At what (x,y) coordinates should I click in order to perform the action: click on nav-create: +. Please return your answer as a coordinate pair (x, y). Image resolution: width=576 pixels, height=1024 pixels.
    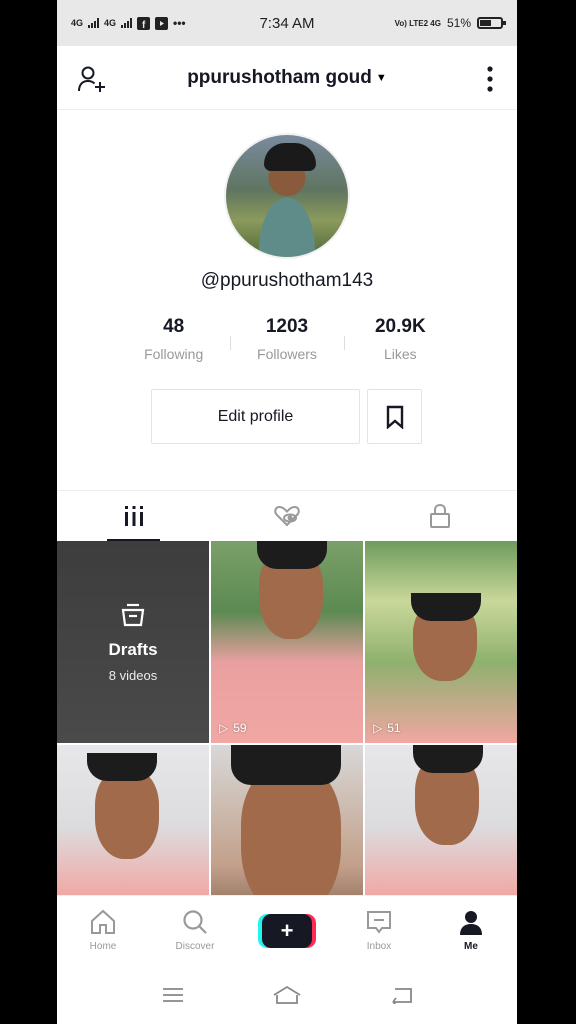
    Looking at the image, I should click on (287, 930).